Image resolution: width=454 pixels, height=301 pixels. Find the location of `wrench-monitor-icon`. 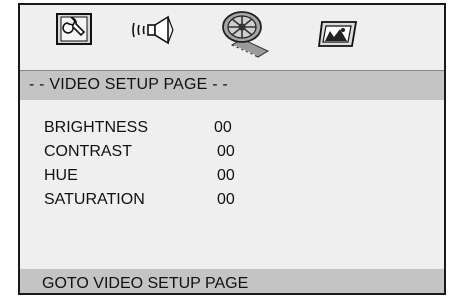

wrench-monitor-icon is located at coordinates (74, 29).